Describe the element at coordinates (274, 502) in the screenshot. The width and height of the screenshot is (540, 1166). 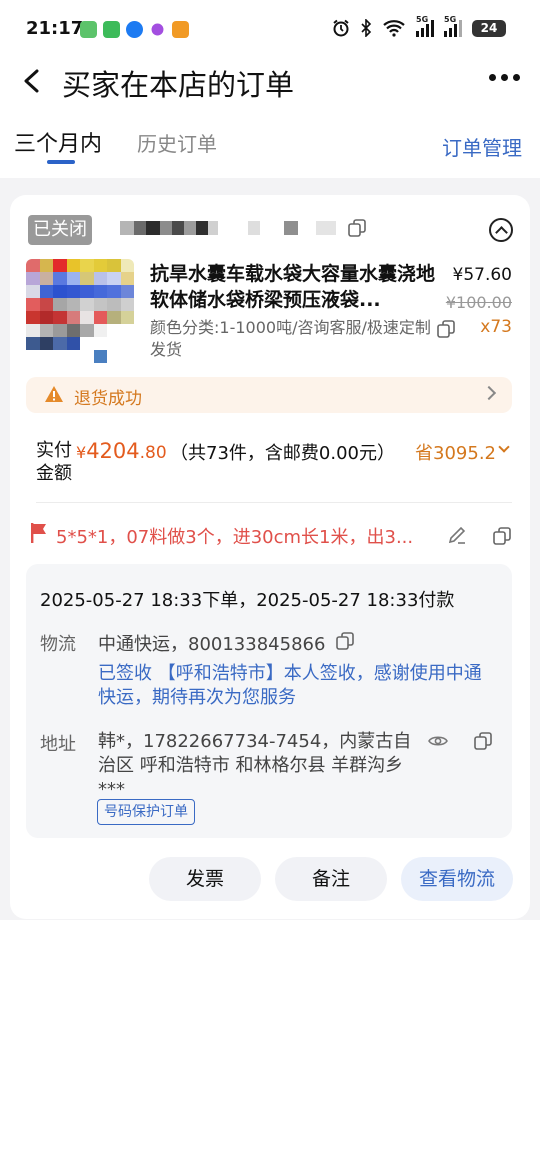
I see `divider` at that location.